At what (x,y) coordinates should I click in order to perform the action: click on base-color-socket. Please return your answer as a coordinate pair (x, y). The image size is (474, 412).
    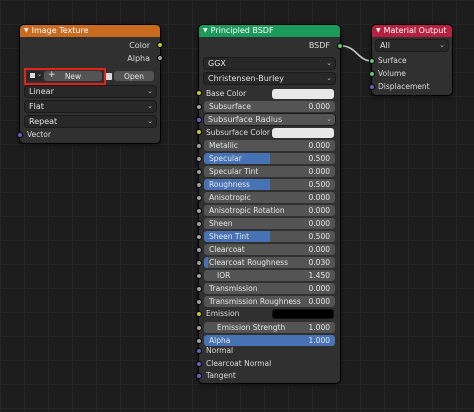
    Looking at the image, I should click on (199, 93).